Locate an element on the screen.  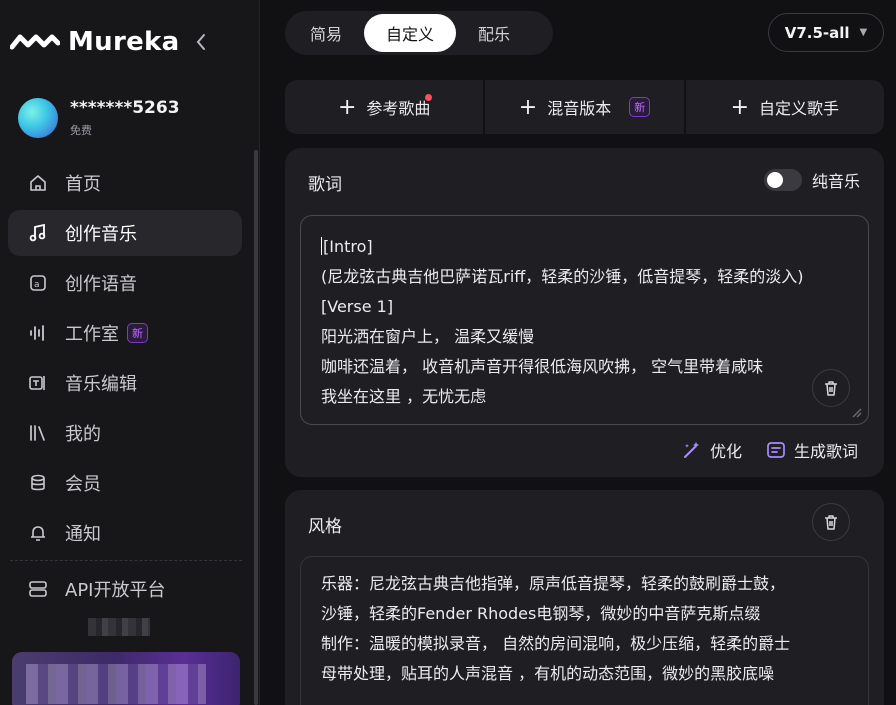
music-note-icon is located at coordinates (38, 233).